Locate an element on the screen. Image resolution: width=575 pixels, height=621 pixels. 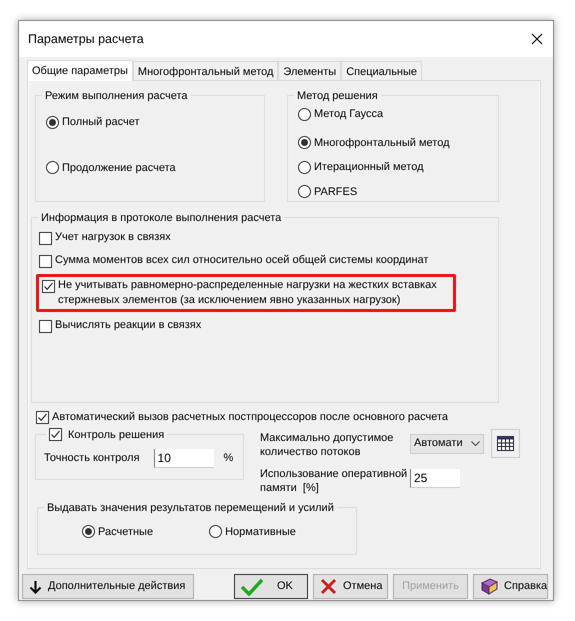
close-icon is located at coordinates (537, 39).